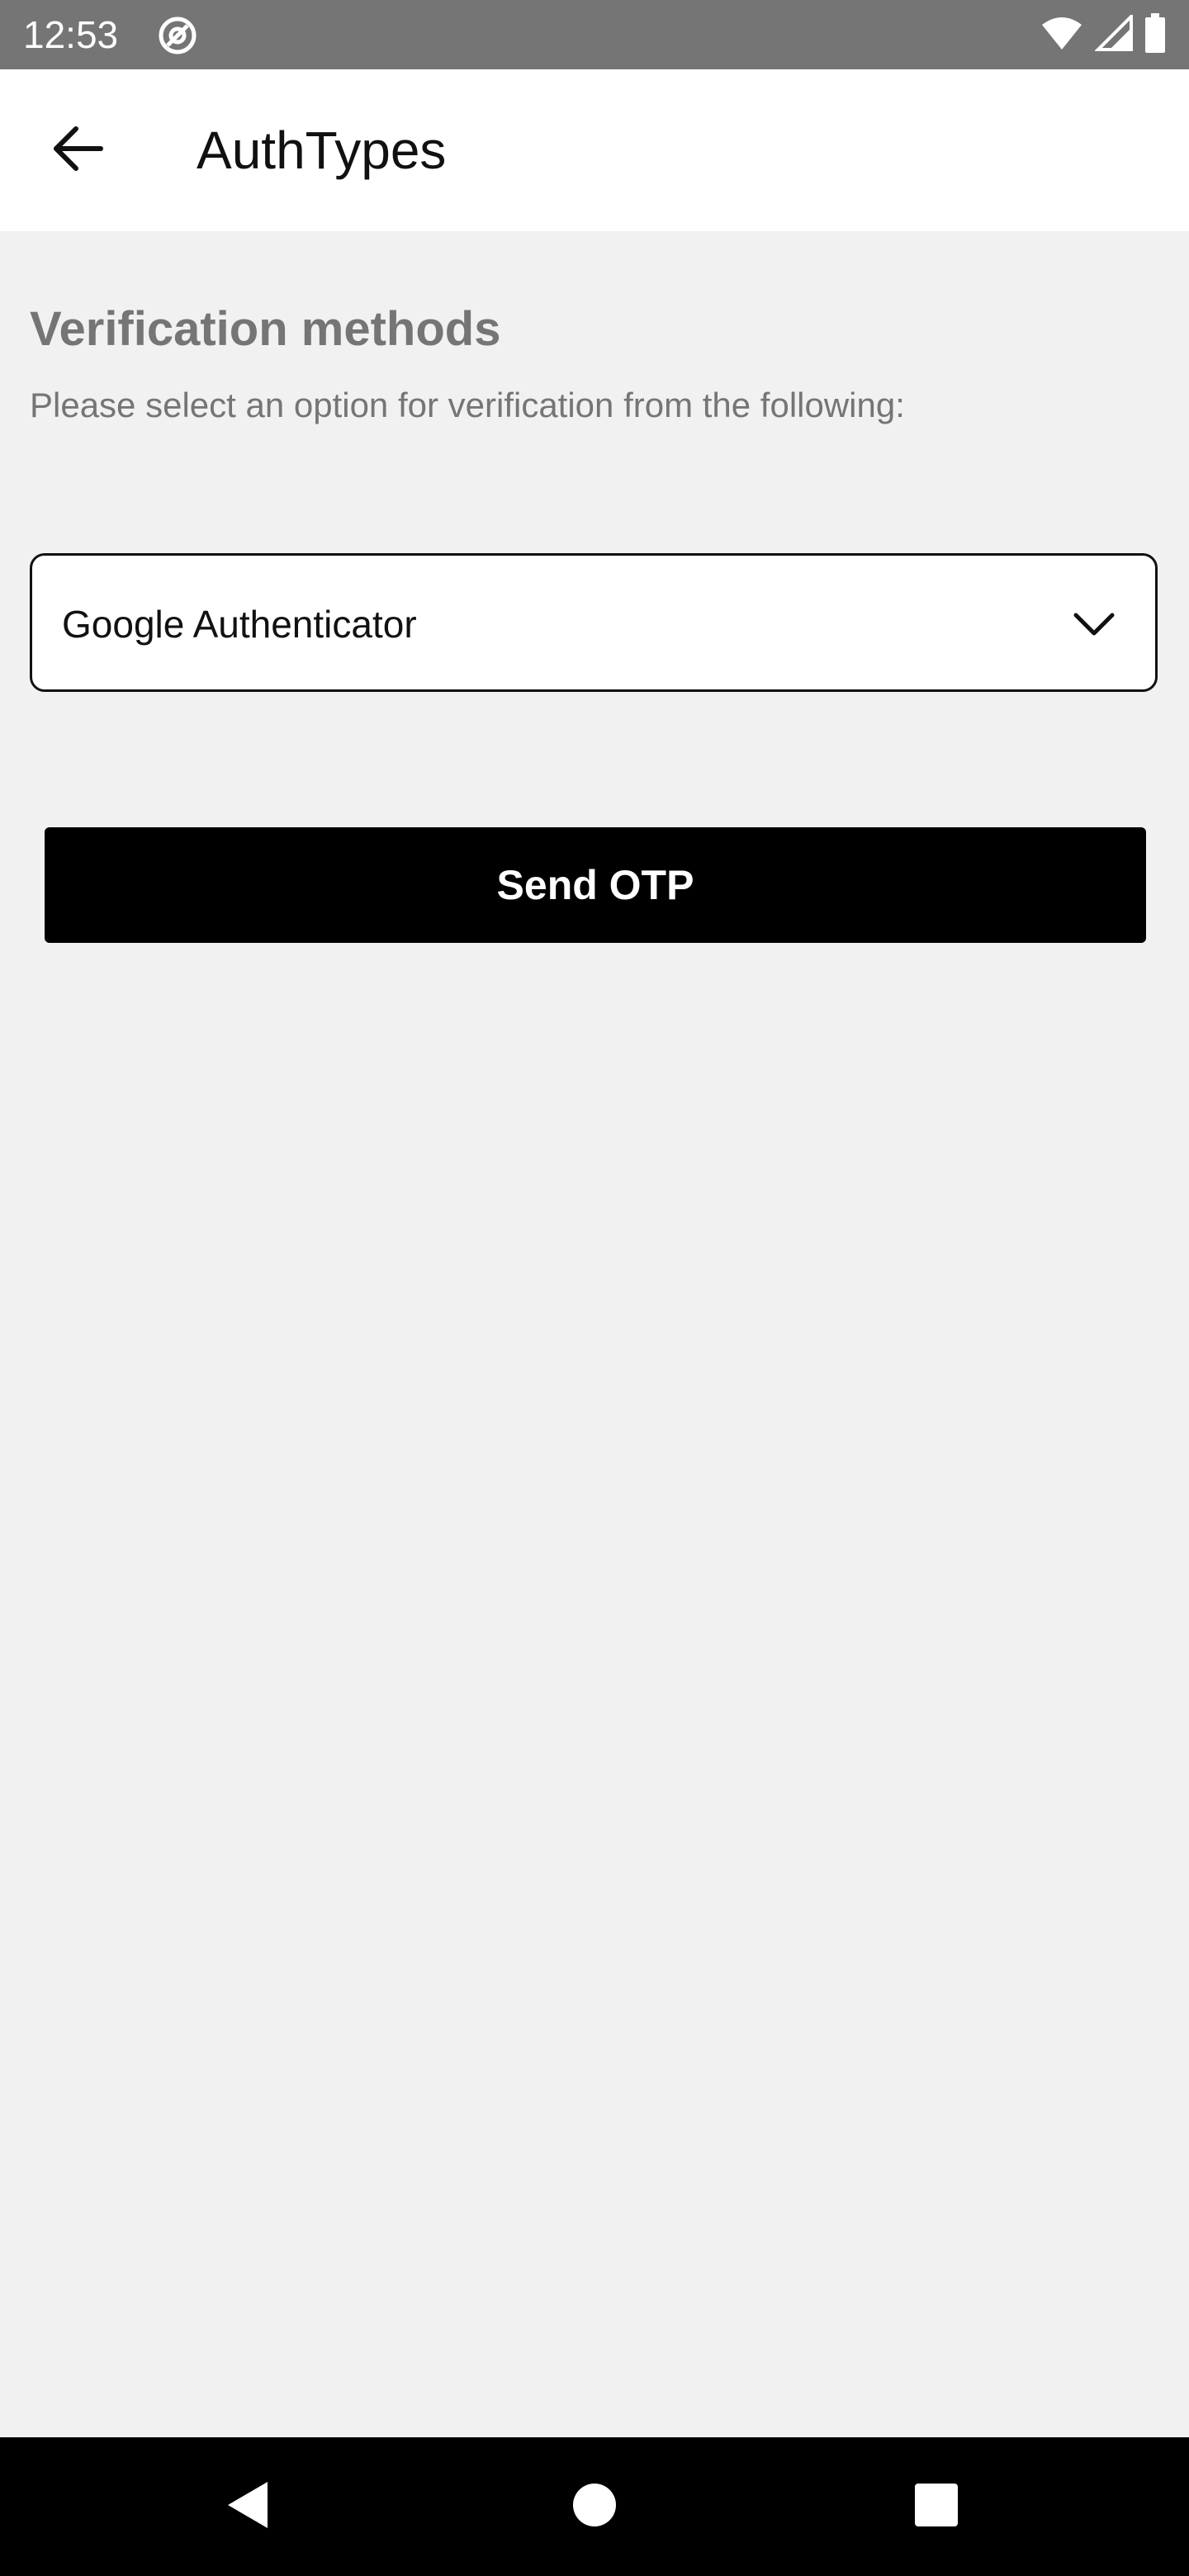 The height and width of the screenshot is (2576, 1189). I want to click on nav-home-icon, so click(594, 2507).